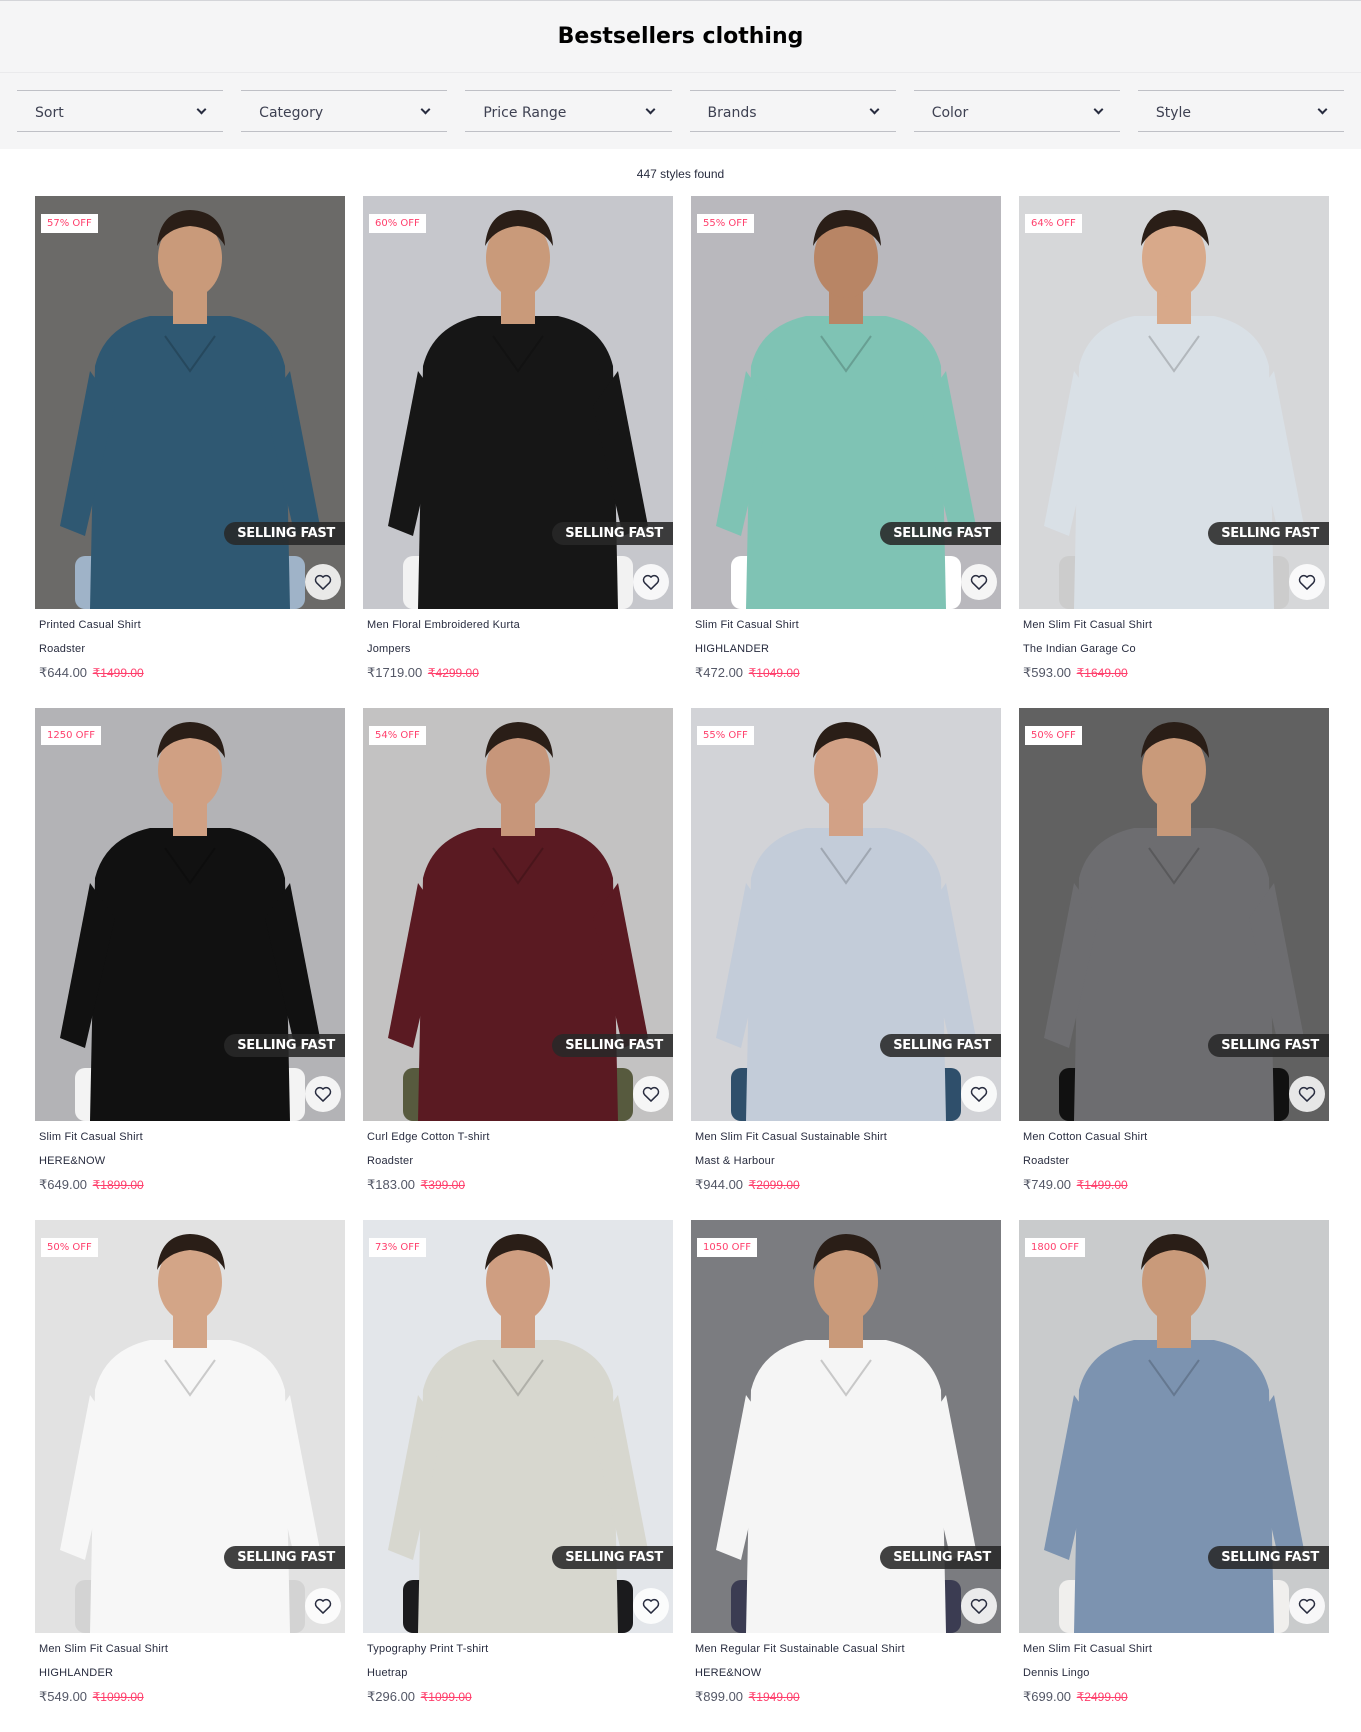  I want to click on product-name: Men Regular Fit Sustainable Casual Shirt, so click(846, 1650).